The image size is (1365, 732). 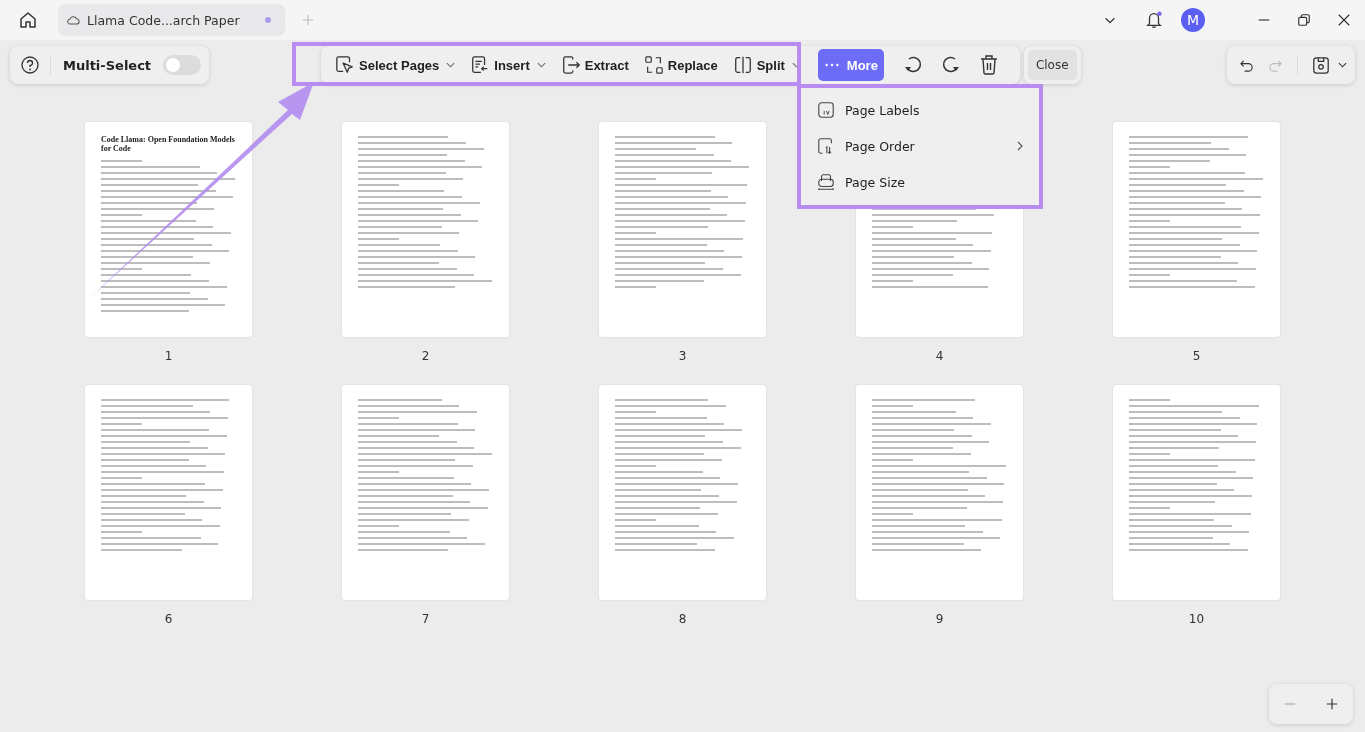 What do you see at coordinates (653, 65) in the screenshot?
I see `swap-icon` at bounding box center [653, 65].